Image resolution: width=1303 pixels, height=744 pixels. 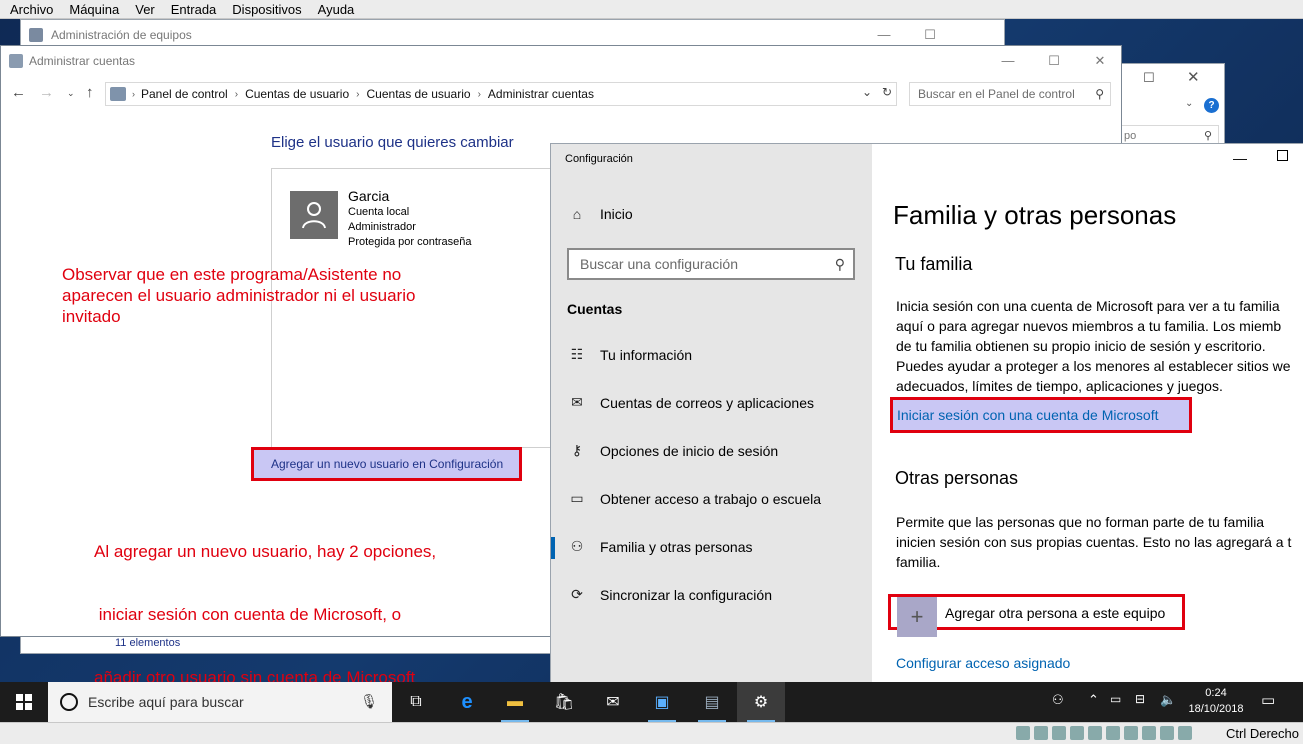 What do you see at coordinates (18, 92) in the screenshot?
I see `back-arrow-icon: ←` at bounding box center [18, 92].